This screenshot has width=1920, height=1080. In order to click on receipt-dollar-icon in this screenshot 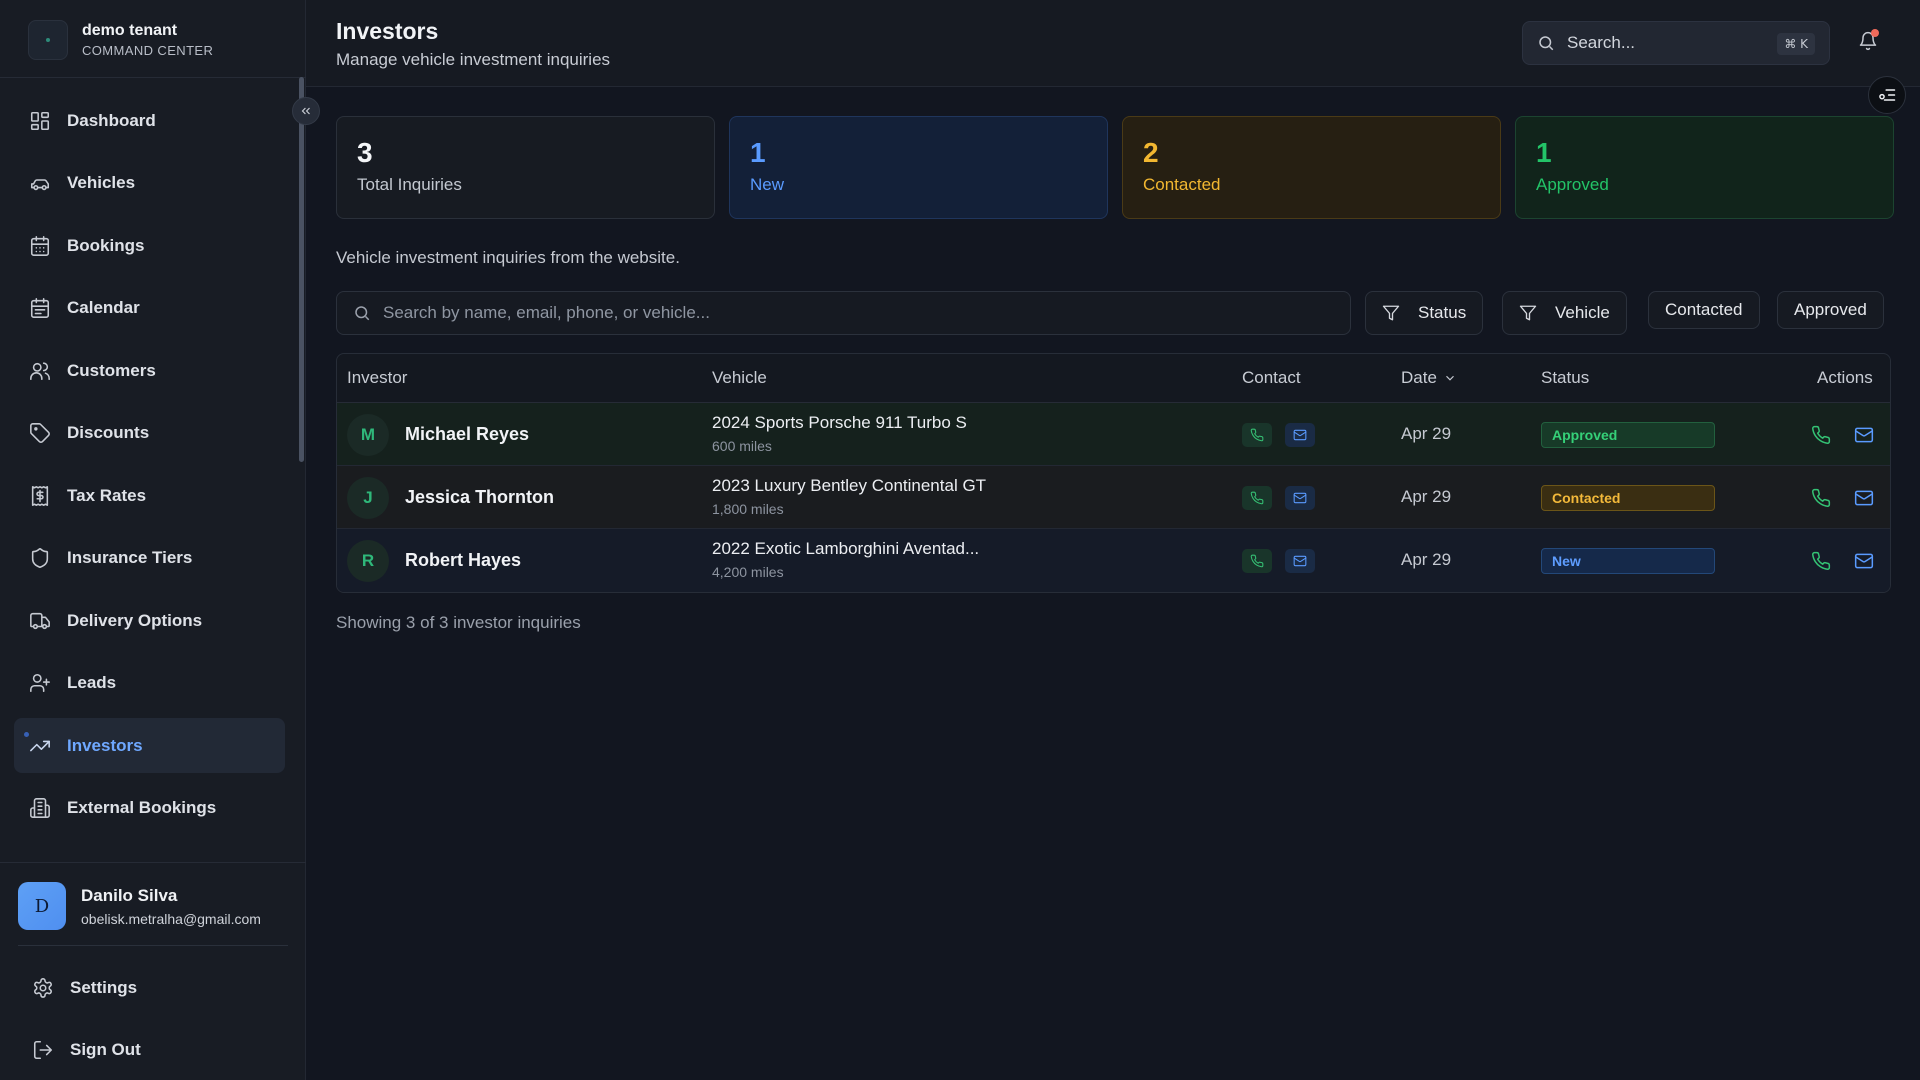, I will do `click(40, 496)`.